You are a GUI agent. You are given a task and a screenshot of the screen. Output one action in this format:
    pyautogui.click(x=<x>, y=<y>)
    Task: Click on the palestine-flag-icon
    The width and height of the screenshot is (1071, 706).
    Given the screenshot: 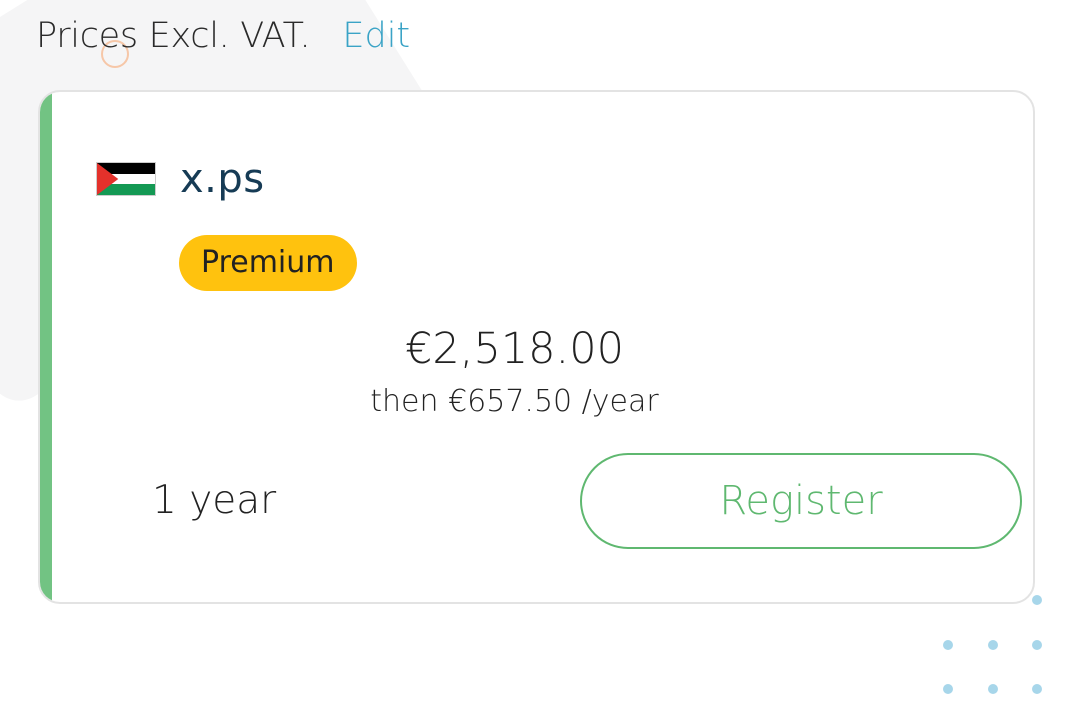 What is the action you would take?
    pyautogui.click(x=126, y=179)
    